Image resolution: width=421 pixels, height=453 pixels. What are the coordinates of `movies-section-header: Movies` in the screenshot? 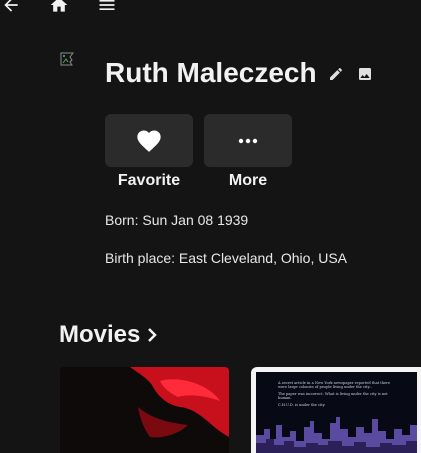 It's located at (108, 335).